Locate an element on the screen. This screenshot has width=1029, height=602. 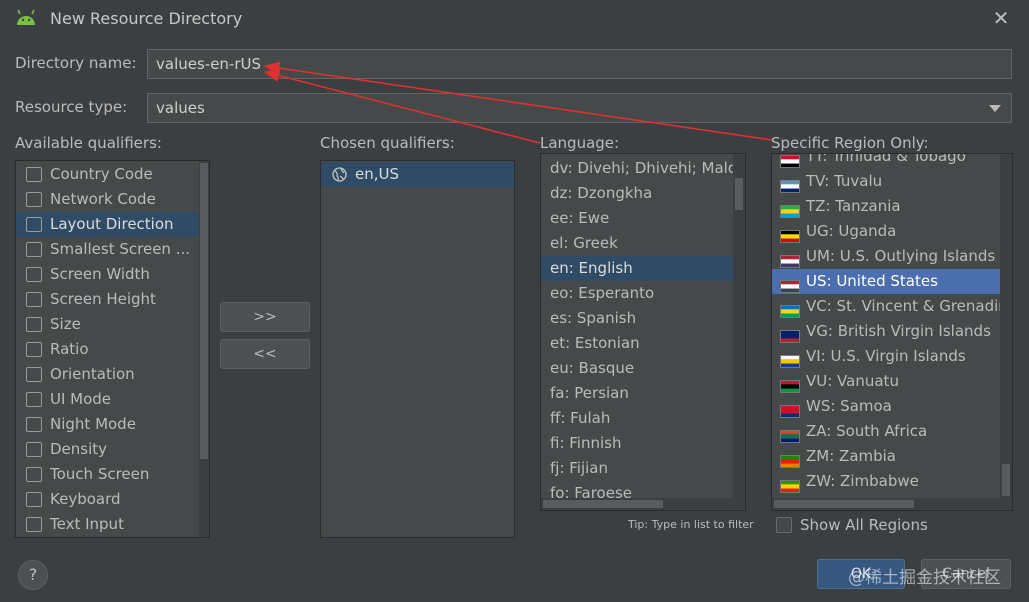
chosen-qualifiers-list: en,US is located at coordinates (417, 349).